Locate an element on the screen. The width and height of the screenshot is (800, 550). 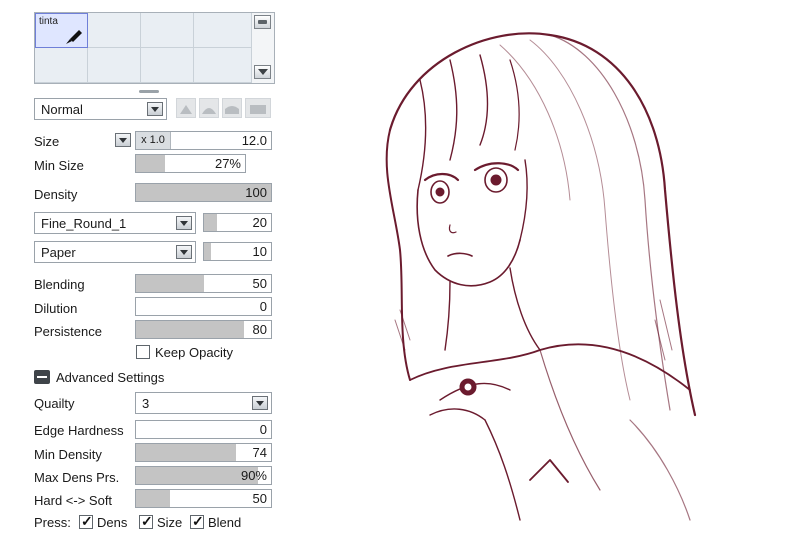
collapse-button is located at coordinates (262, 22).